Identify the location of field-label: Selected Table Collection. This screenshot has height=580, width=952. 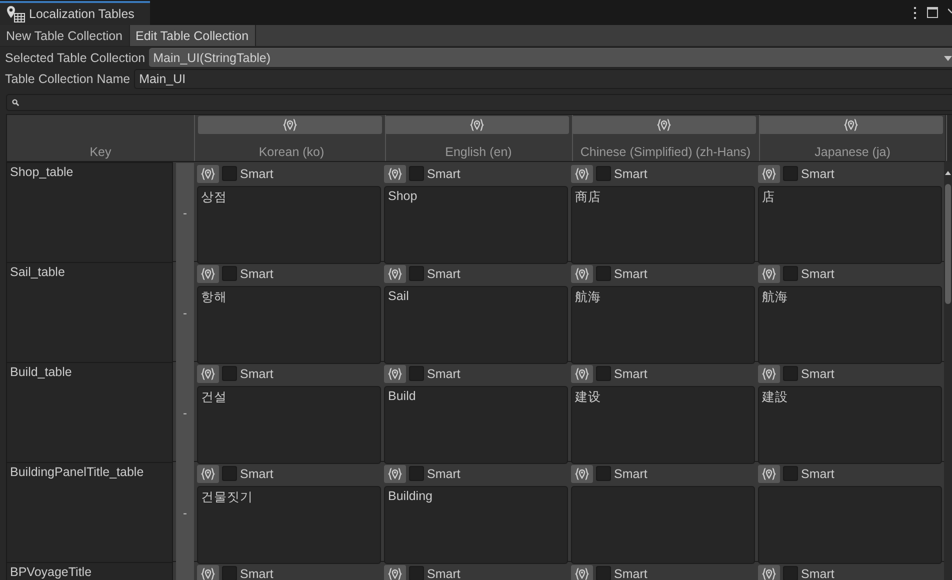
(75, 58).